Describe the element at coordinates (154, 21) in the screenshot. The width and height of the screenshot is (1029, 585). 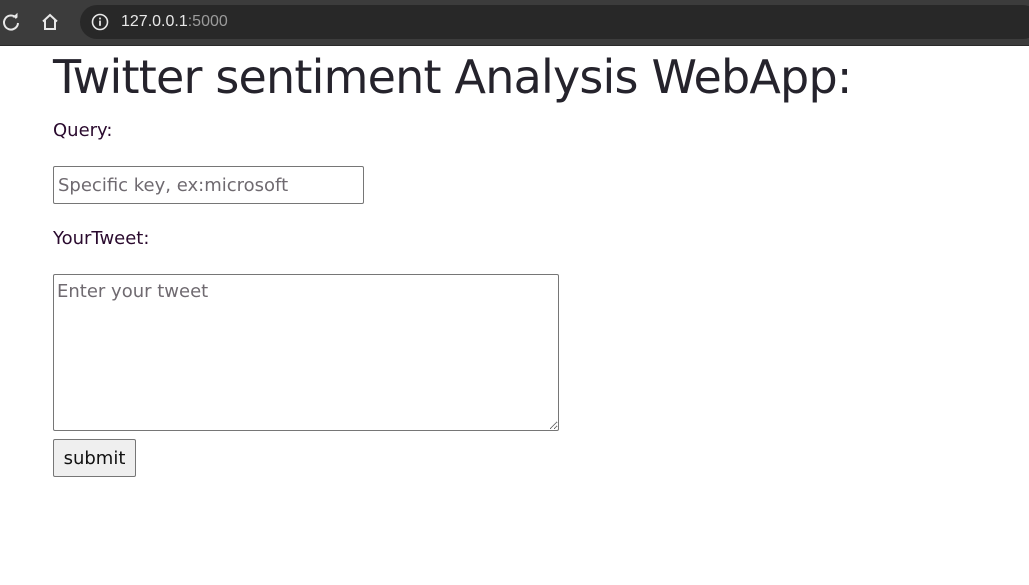
I see `url-host: 127.0.0.1` at that location.